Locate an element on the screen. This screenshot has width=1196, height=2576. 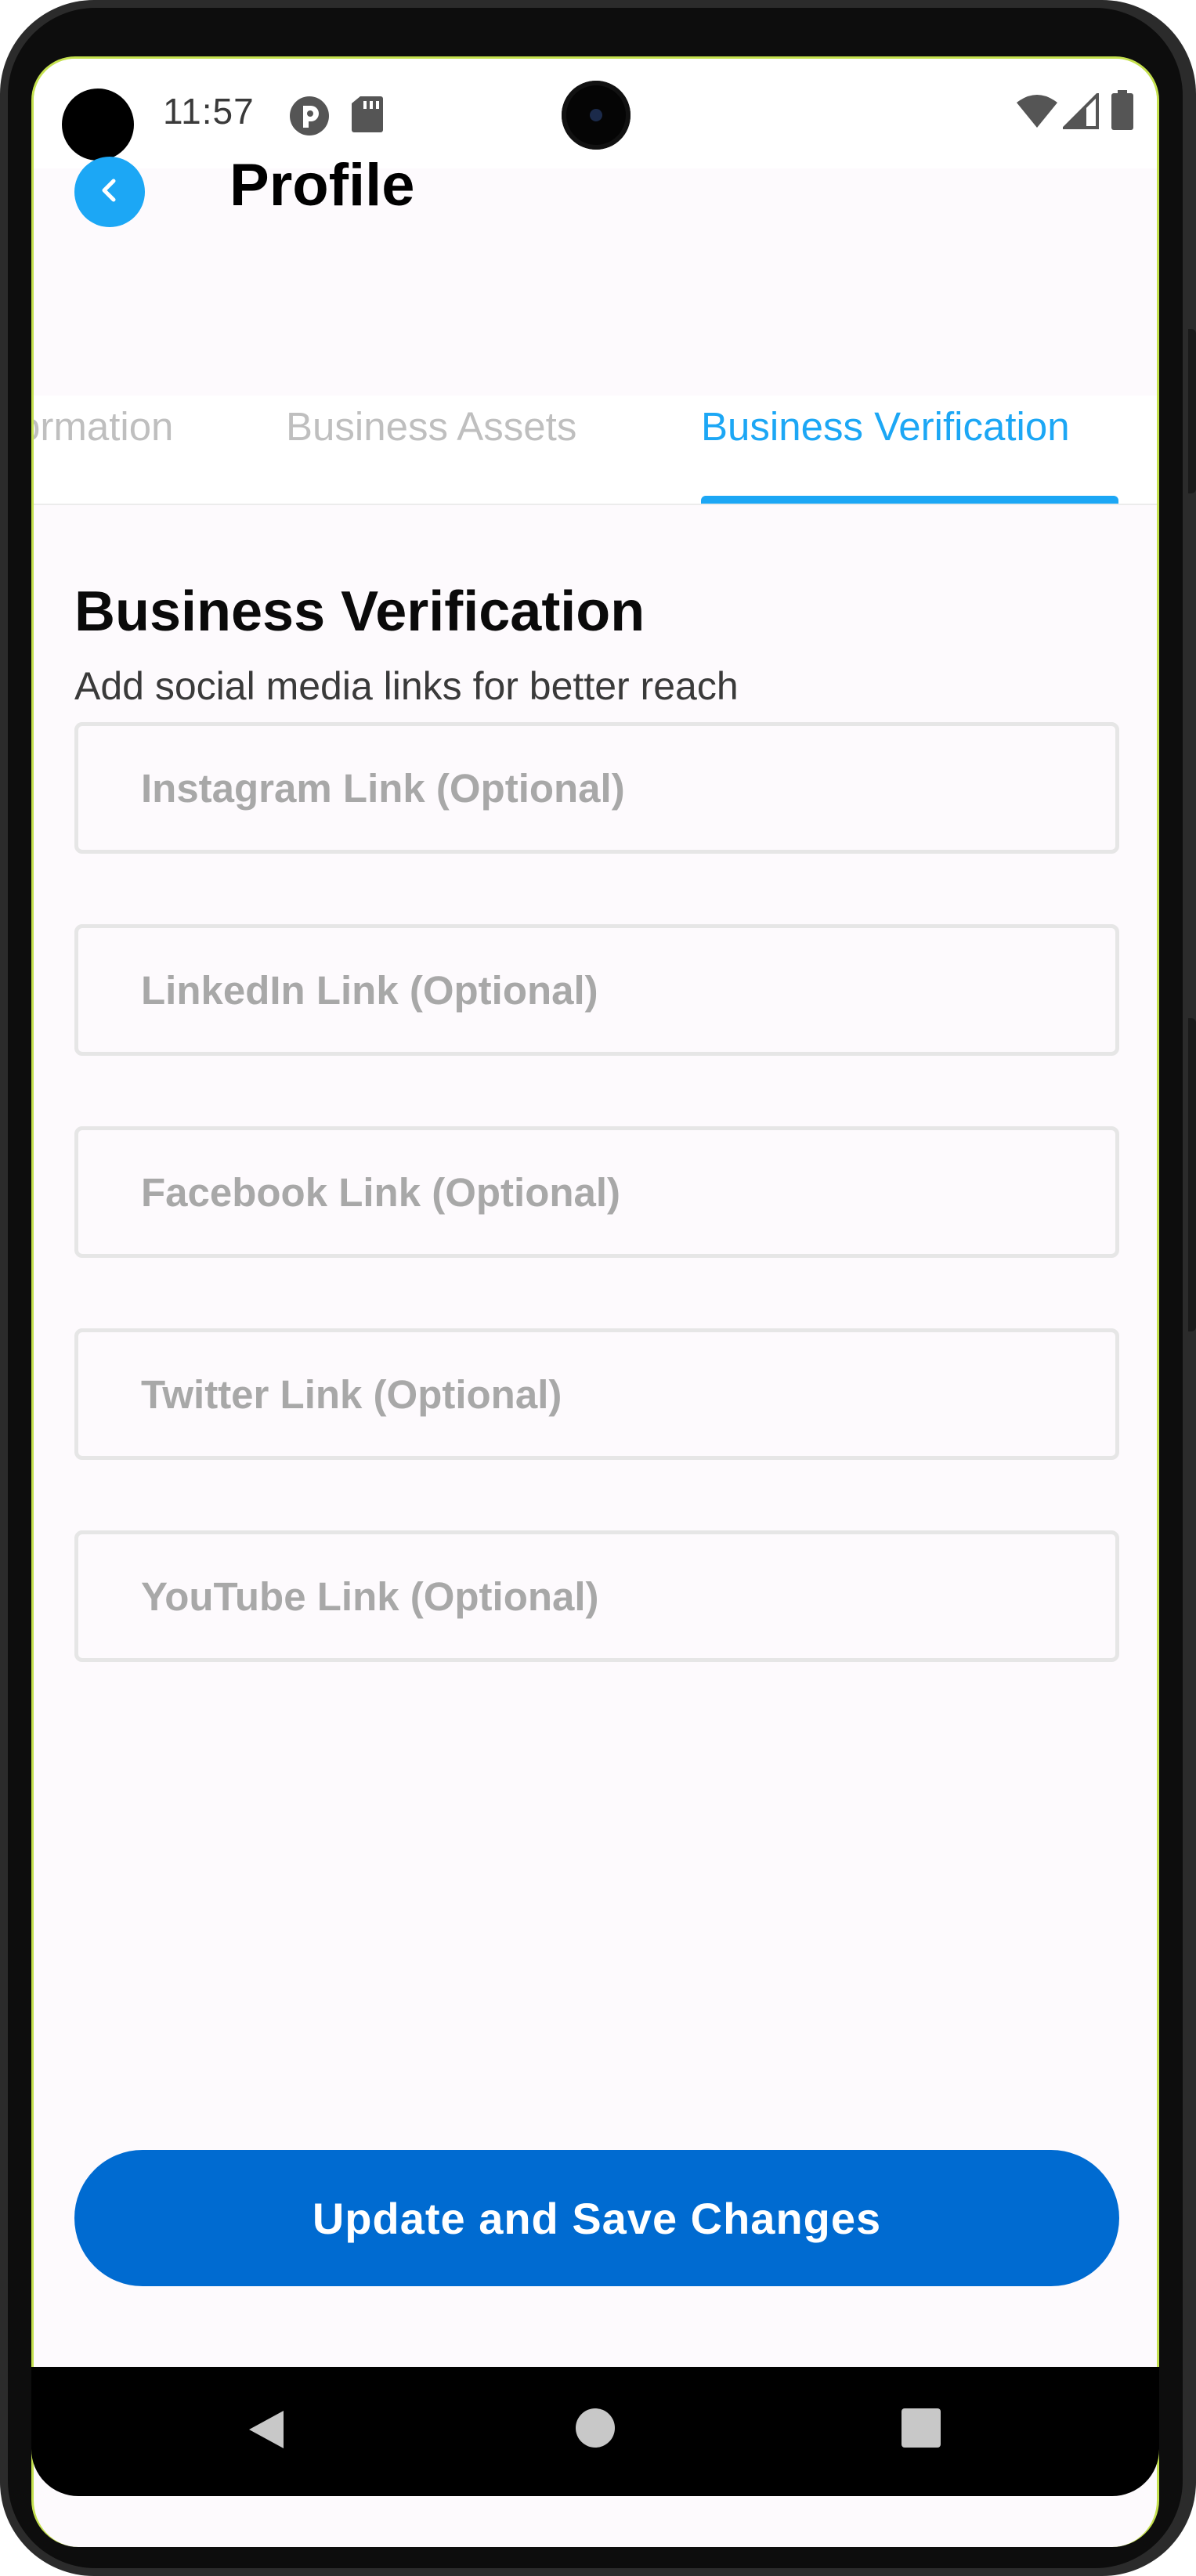
active-tab-indicator is located at coordinates (909, 500).